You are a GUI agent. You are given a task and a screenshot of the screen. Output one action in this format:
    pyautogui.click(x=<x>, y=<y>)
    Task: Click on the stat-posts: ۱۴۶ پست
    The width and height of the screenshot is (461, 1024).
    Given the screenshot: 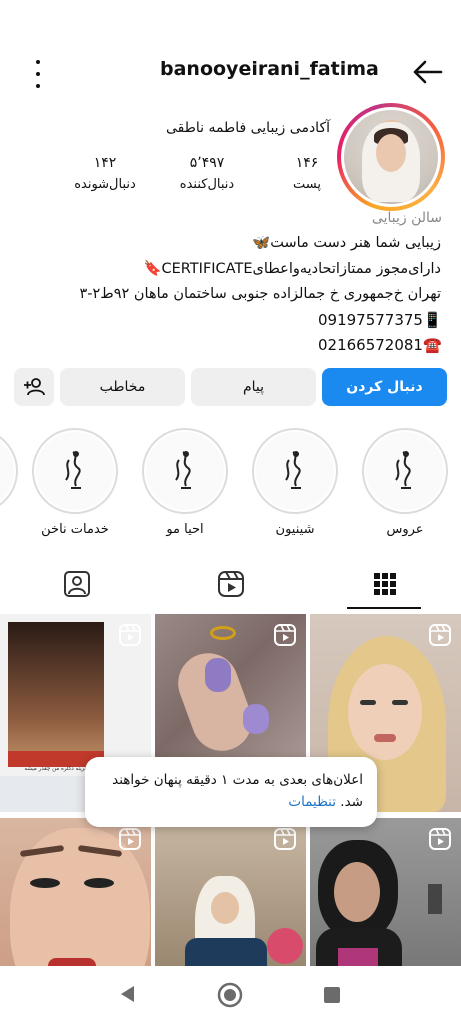 What is the action you would take?
    pyautogui.click(x=307, y=174)
    